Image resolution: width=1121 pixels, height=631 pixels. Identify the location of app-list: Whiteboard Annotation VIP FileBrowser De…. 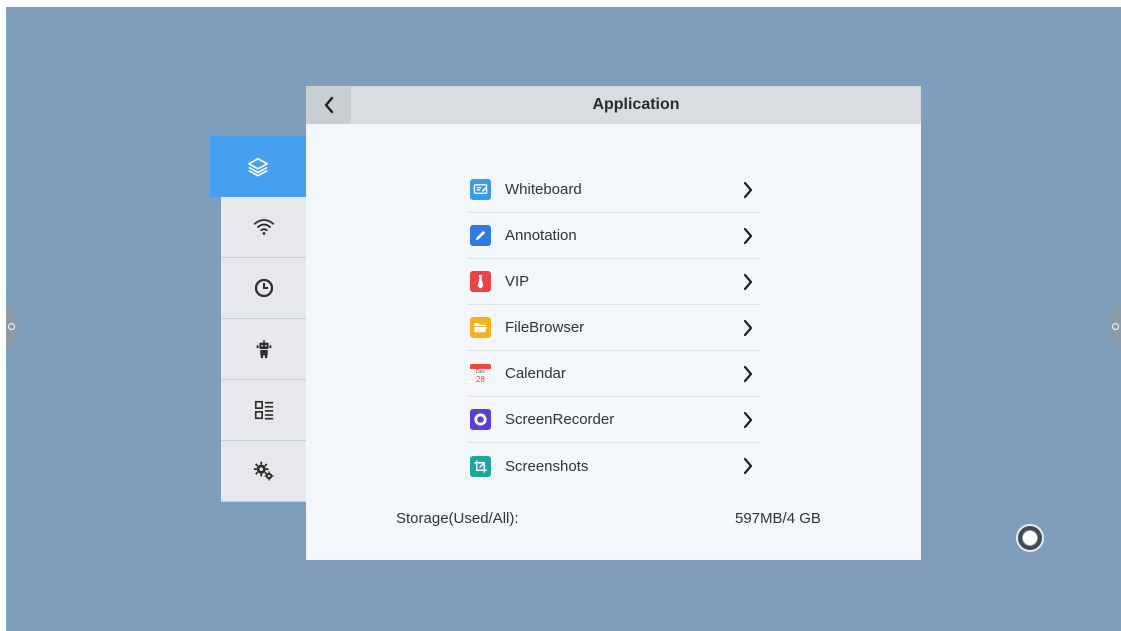
(614, 328).